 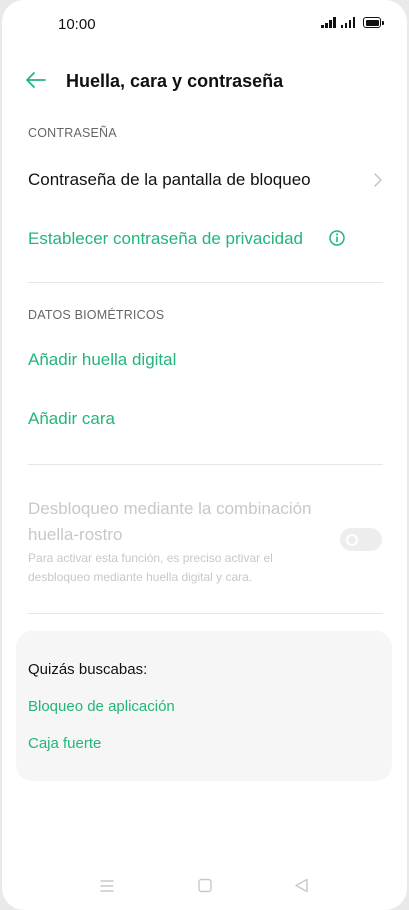 What do you see at coordinates (64, 743) in the screenshot?
I see `suggestion-link-safe: Caja fuerte` at bounding box center [64, 743].